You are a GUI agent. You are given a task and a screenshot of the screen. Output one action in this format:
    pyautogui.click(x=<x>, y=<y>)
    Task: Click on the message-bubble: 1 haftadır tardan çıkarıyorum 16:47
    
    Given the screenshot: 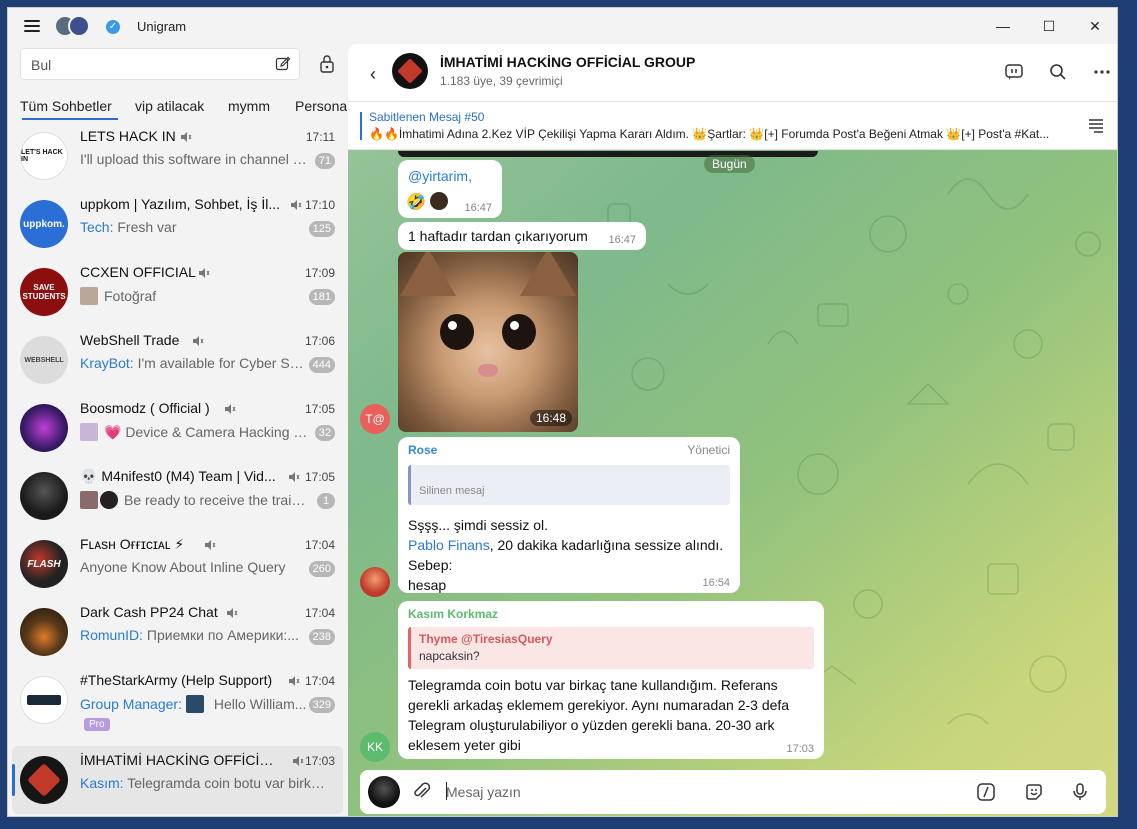 What is the action you would take?
    pyautogui.click(x=522, y=236)
    